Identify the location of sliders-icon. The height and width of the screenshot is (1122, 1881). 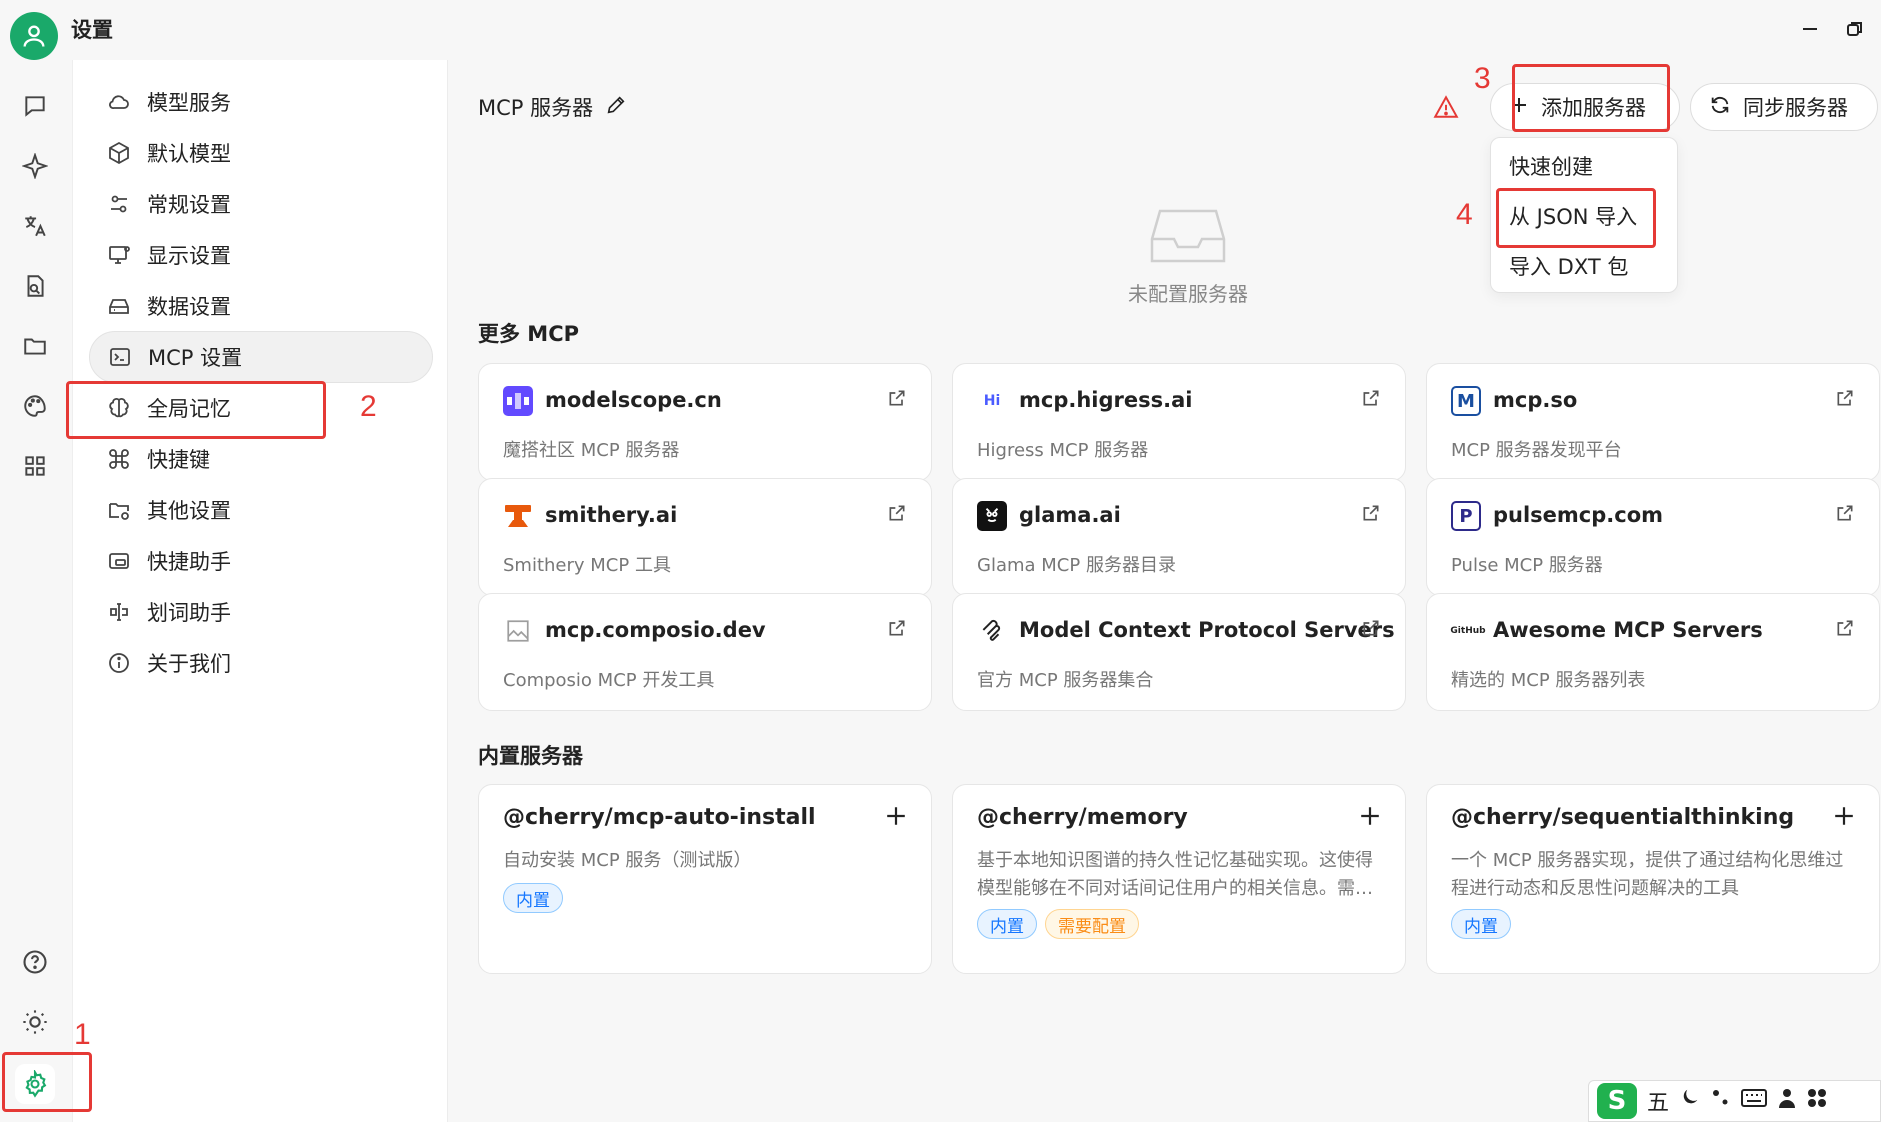
(119, 204).